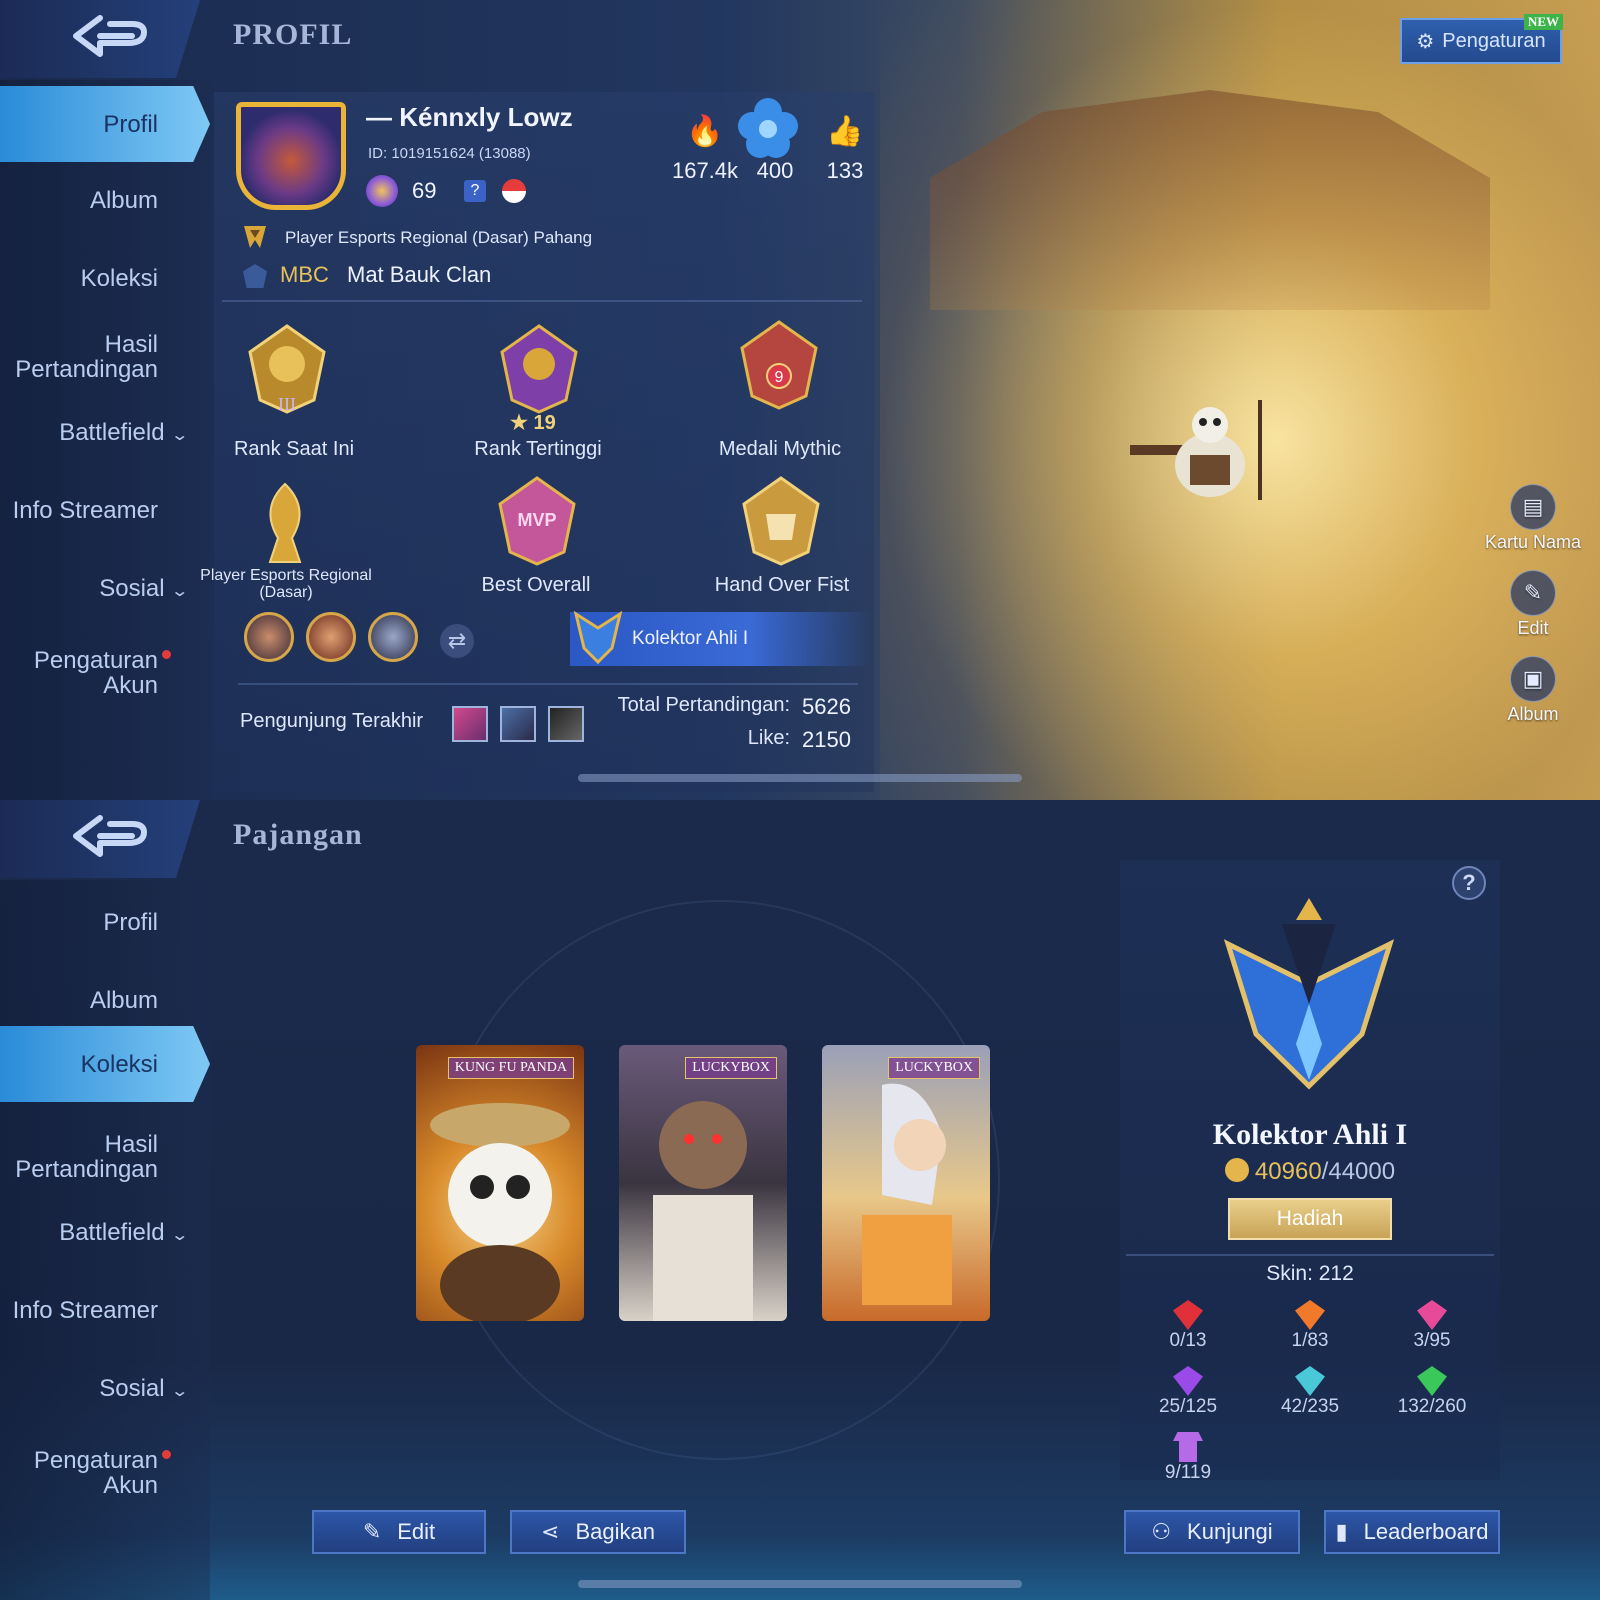 Image resolution: width=1600 pixels, height=1600 pixels. What do you see at coordinates (1310, 1255) in the screenshot?
I see `divider` at bounding box center [1310, 1255].